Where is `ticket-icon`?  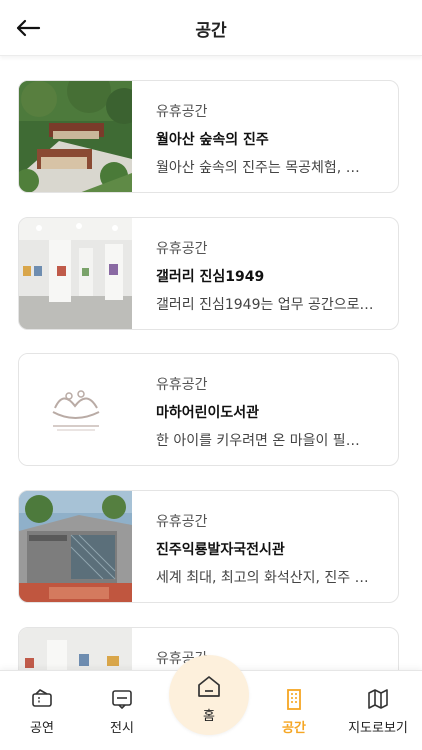
ticket-icon is located at coordinates (42, 698).